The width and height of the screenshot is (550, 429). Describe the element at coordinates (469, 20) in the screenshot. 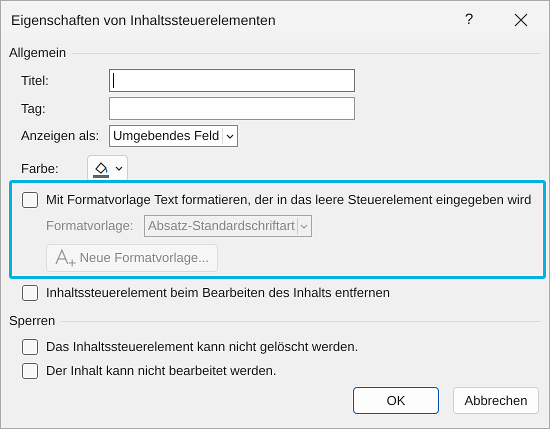

I see `help-button: ?` at that location.